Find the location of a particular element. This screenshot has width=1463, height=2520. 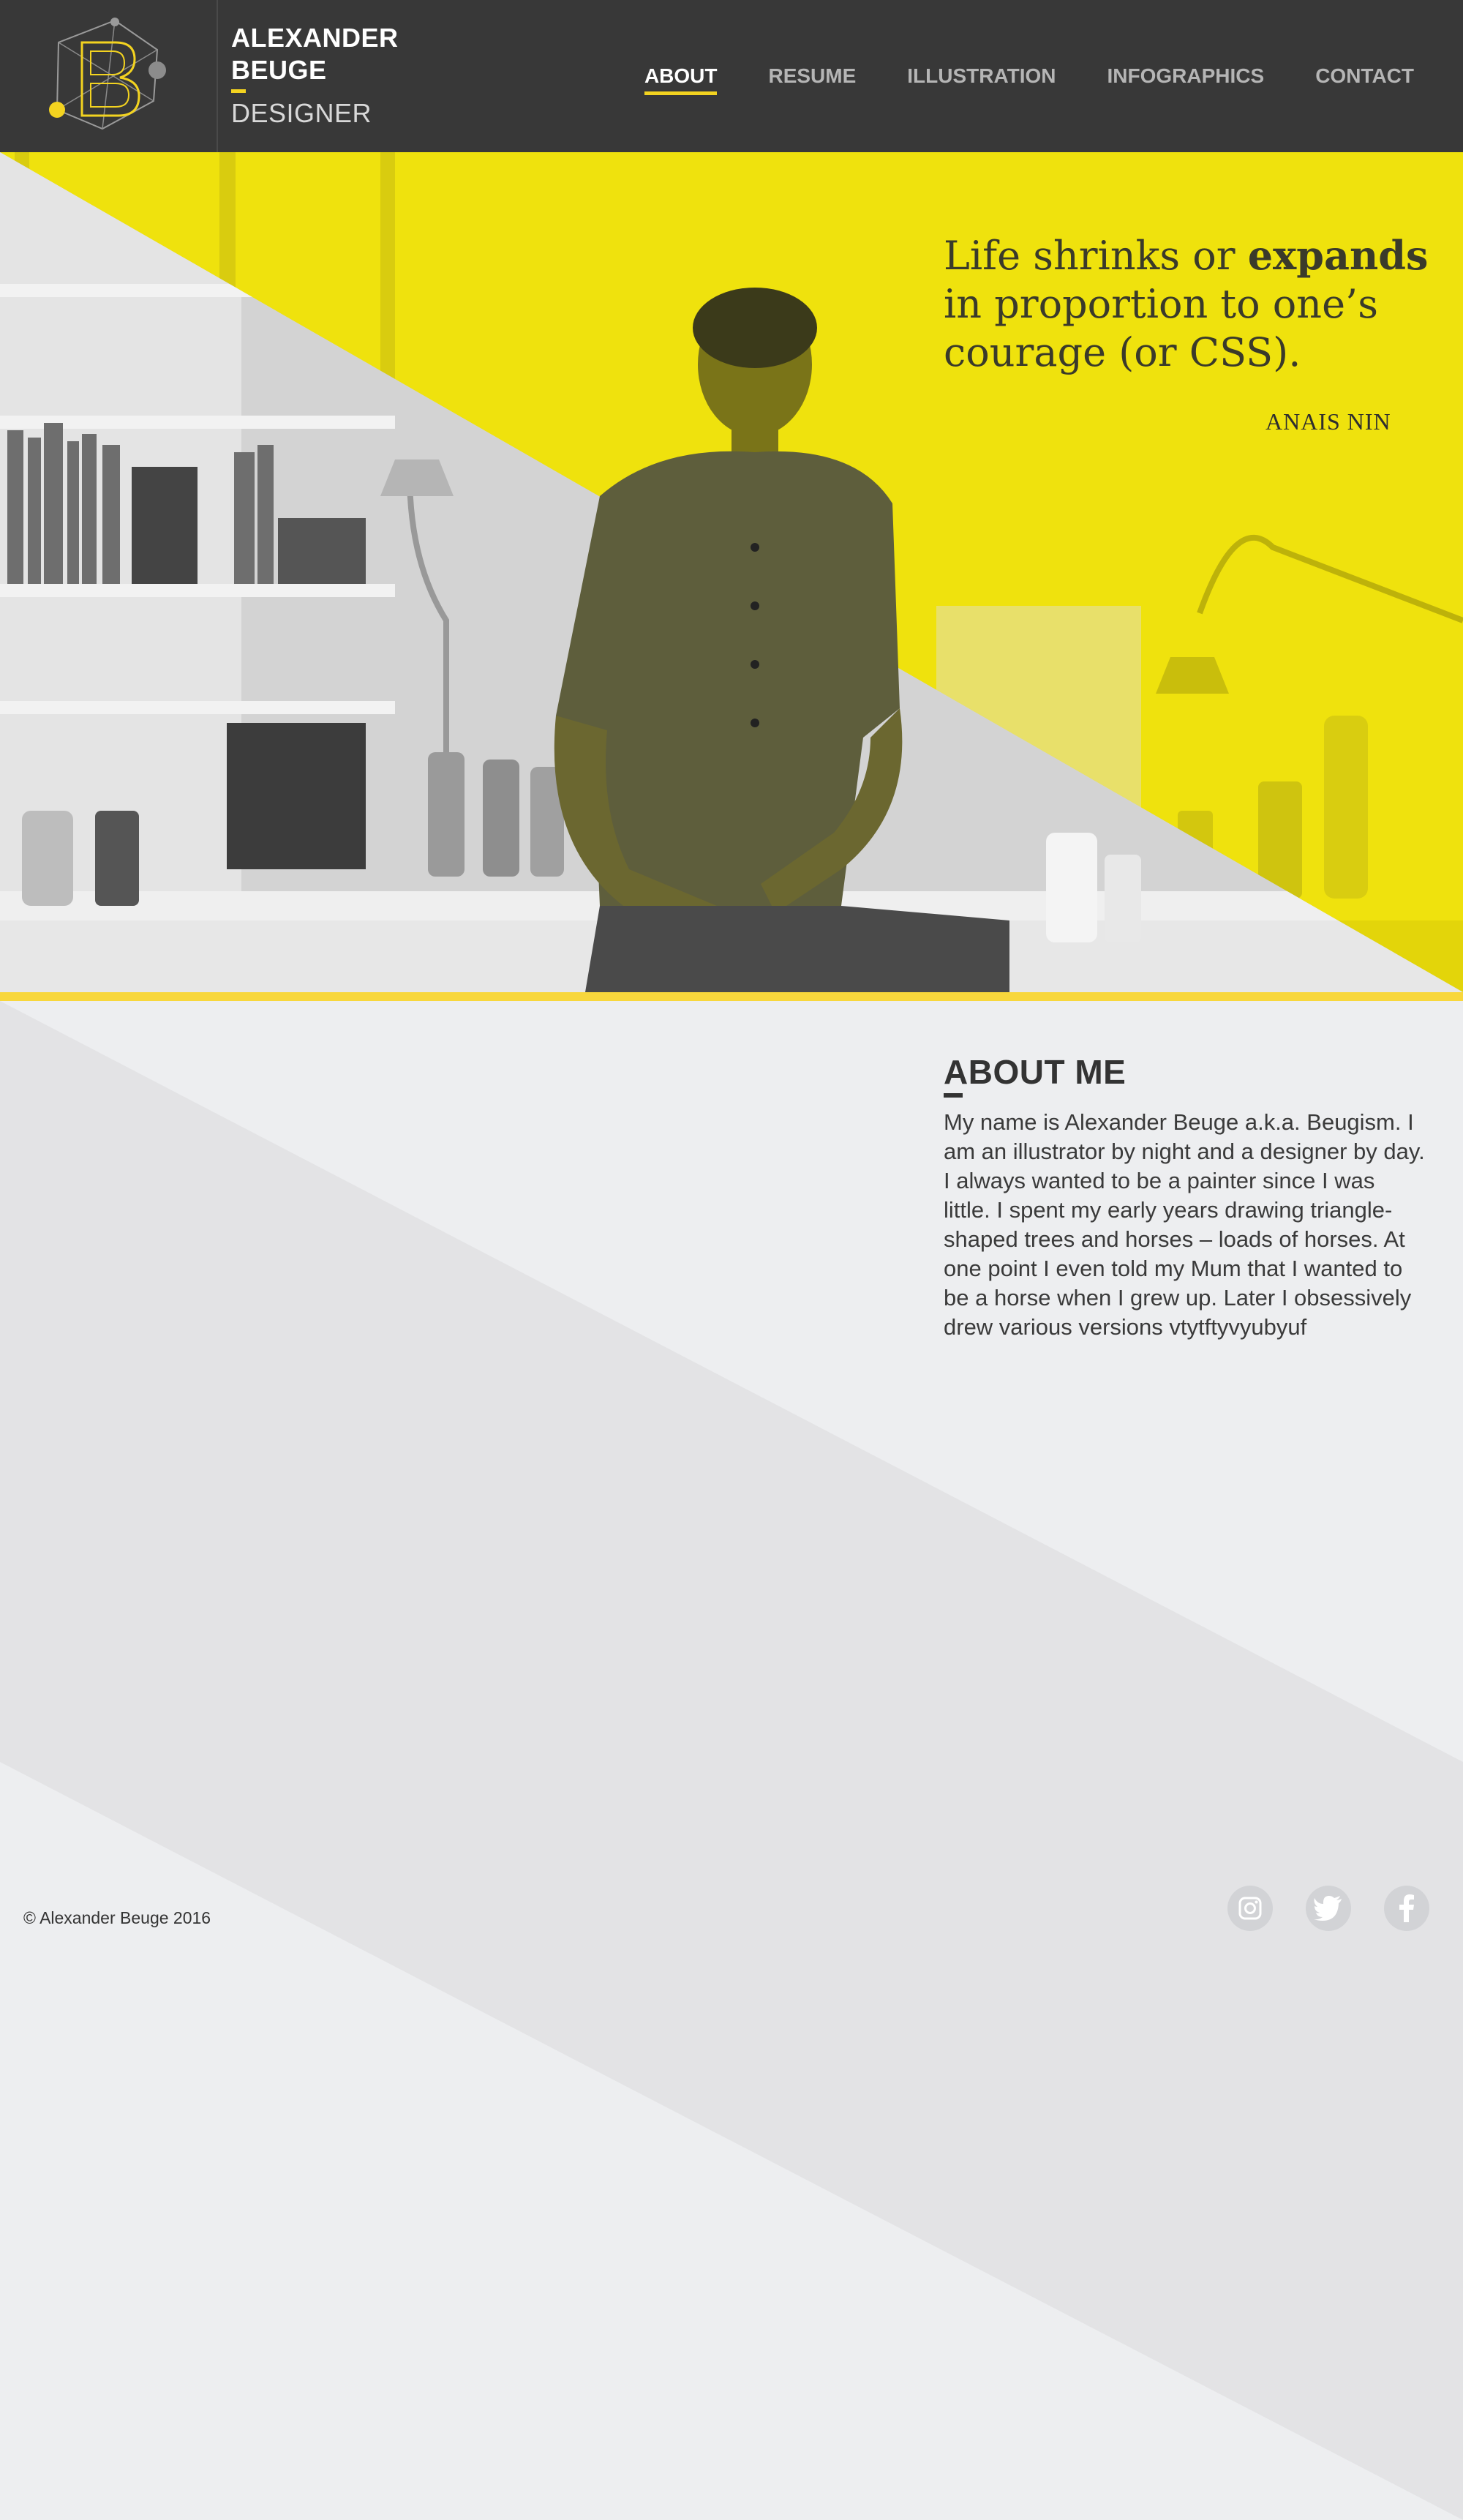

nav-illustration: ILLUSTRATION is located at coordinates (981, 76).